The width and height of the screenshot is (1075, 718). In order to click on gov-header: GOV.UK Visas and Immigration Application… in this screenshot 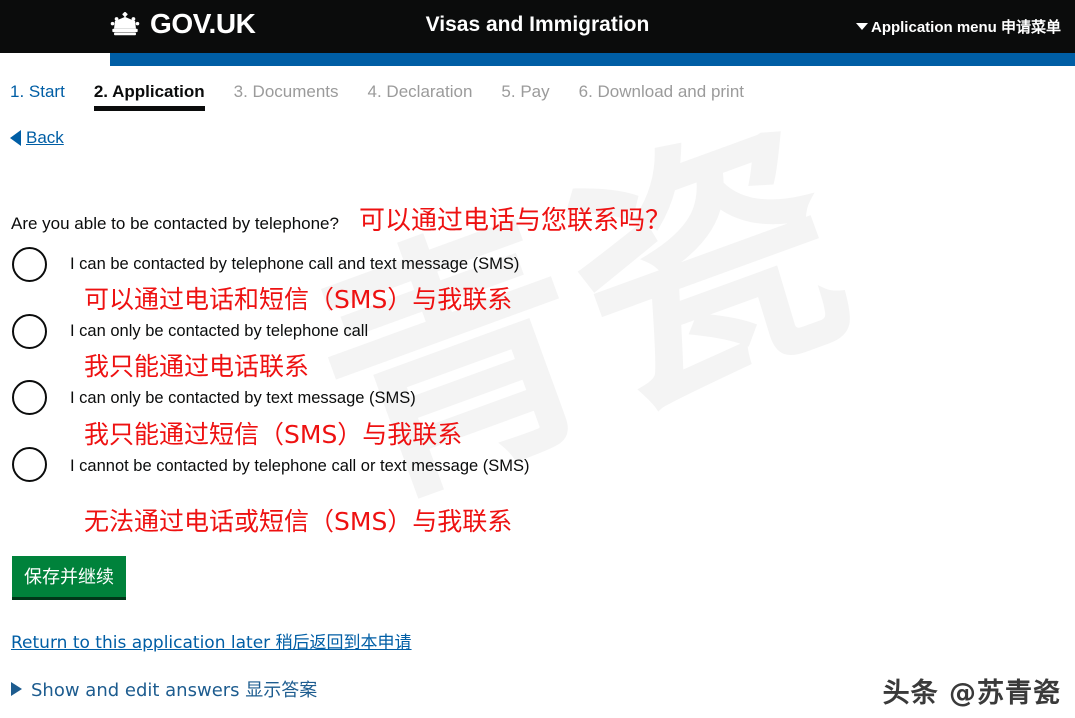, I will do `click(537, 26)`.